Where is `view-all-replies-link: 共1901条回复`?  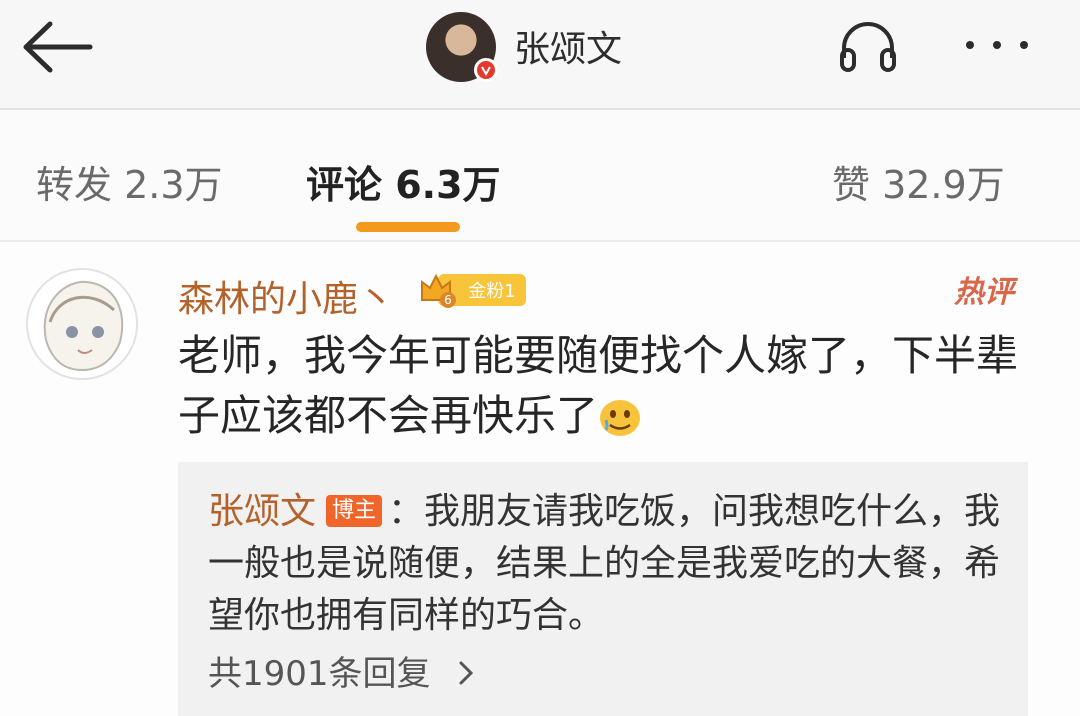 view-all-replies-link: 共1901条回复 is located at coordinates (341, 670).